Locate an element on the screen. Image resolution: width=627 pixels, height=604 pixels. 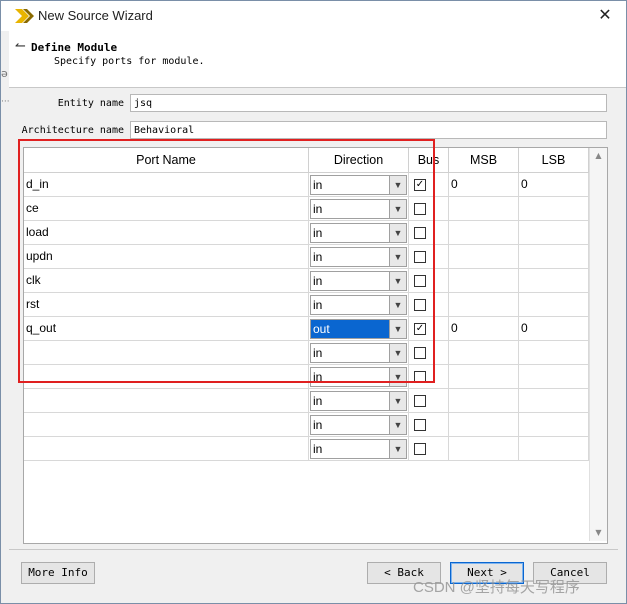
port-name-cell: d_in is located at coordinates (166, 185).